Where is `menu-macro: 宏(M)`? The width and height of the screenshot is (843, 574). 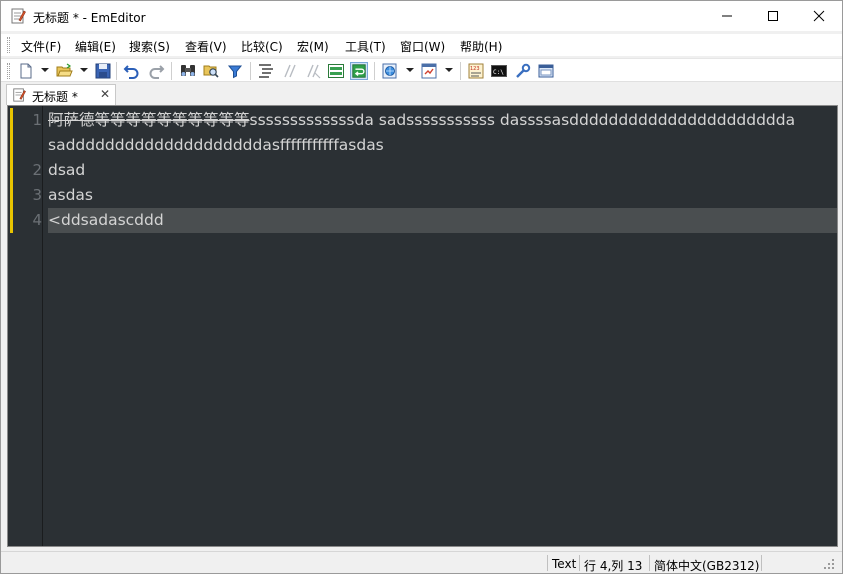
menu-macro: 宏(M) is located at coordinates (313, 46).